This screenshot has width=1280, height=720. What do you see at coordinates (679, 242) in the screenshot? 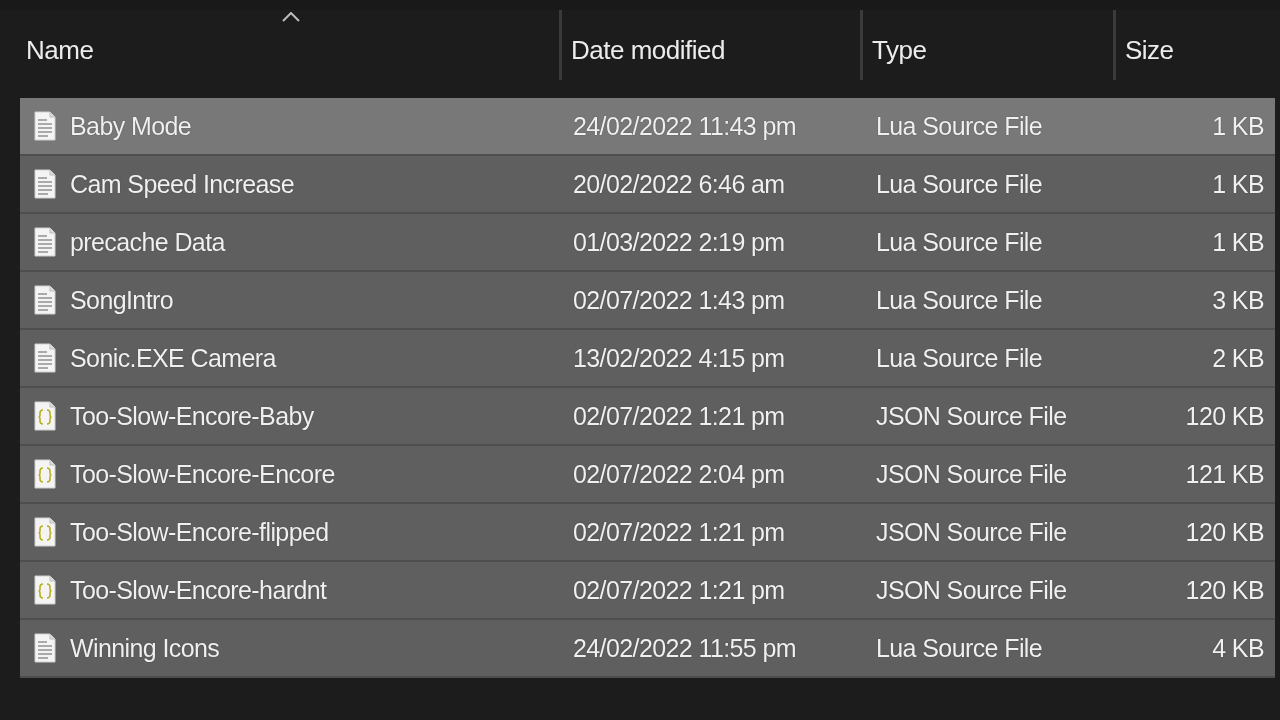
I see `date-modified: 01/03/2022 2:19 pm` at bounding box center [679, 242].